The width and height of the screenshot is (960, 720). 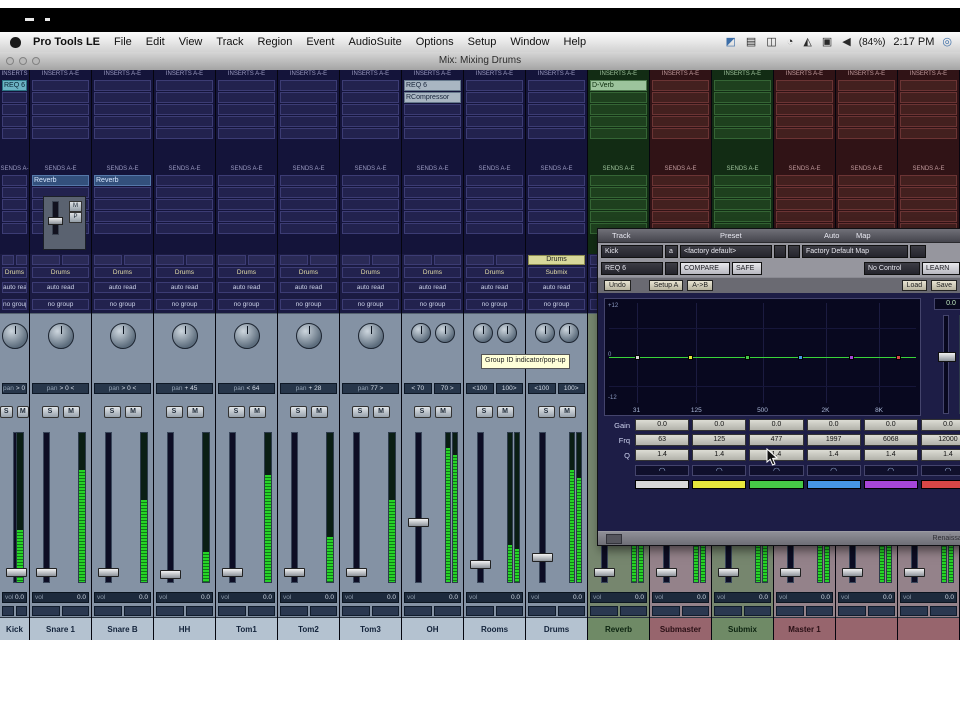 I want to click on output-fader-cap, so click(x=947, y=357).